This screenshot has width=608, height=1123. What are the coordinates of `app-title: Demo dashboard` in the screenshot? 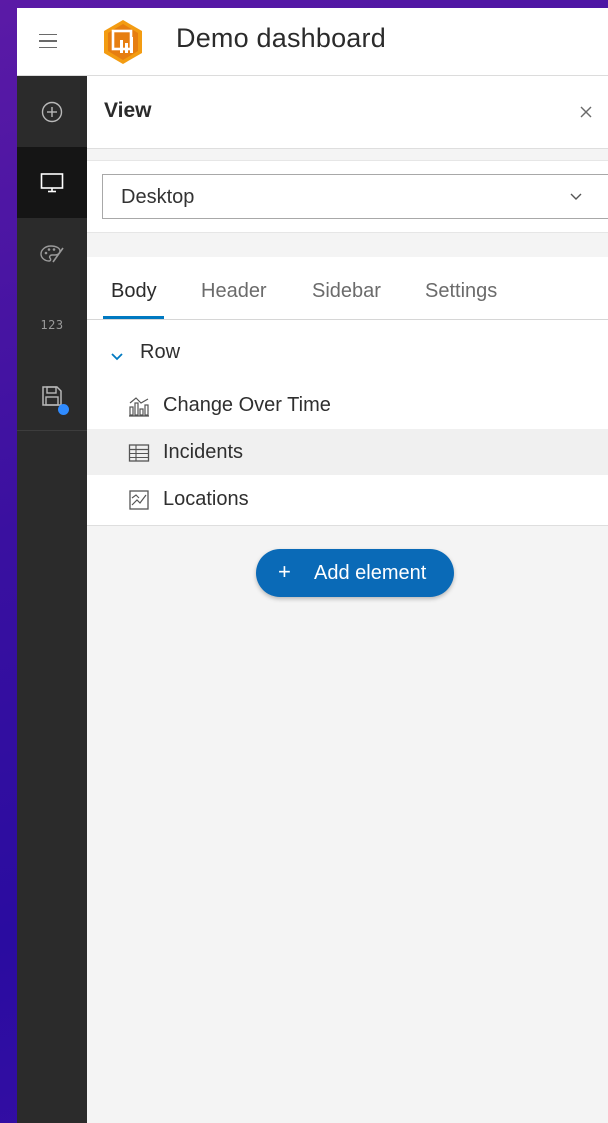 It's located at (281, 38).